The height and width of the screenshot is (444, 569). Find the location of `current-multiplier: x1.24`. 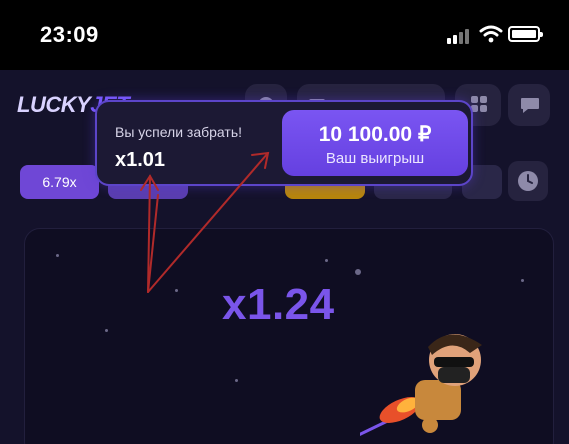

current-multiplier: x1.24 is located at coordinates (278, 304).